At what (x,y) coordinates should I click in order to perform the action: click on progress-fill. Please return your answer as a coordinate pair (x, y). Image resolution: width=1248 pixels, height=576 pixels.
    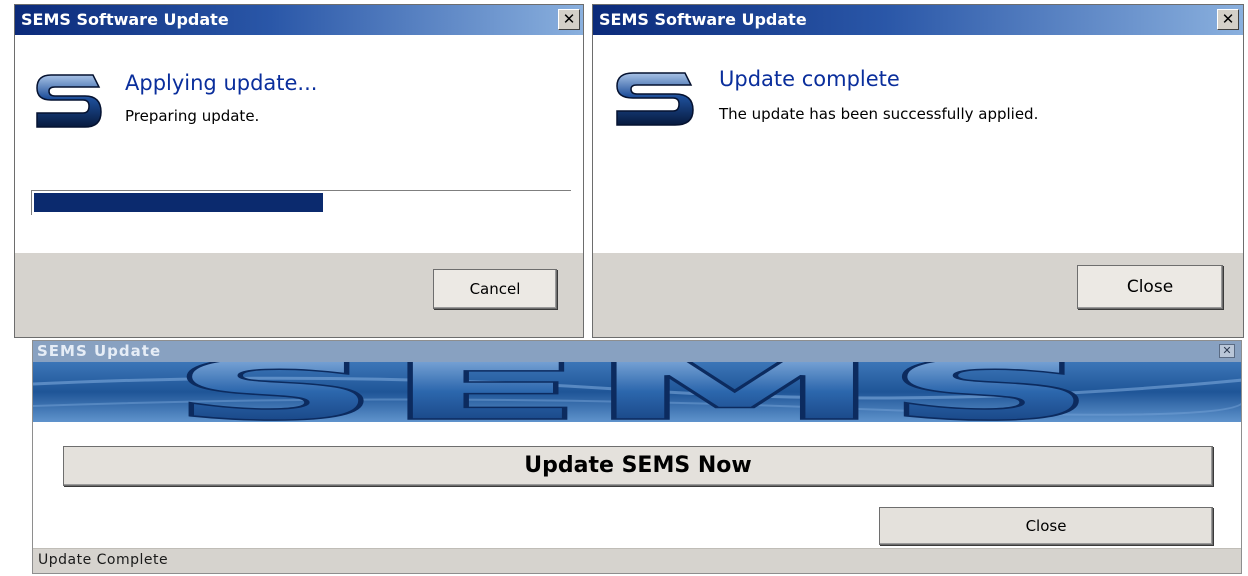
    Looking at the image, I should click on (178, 202).